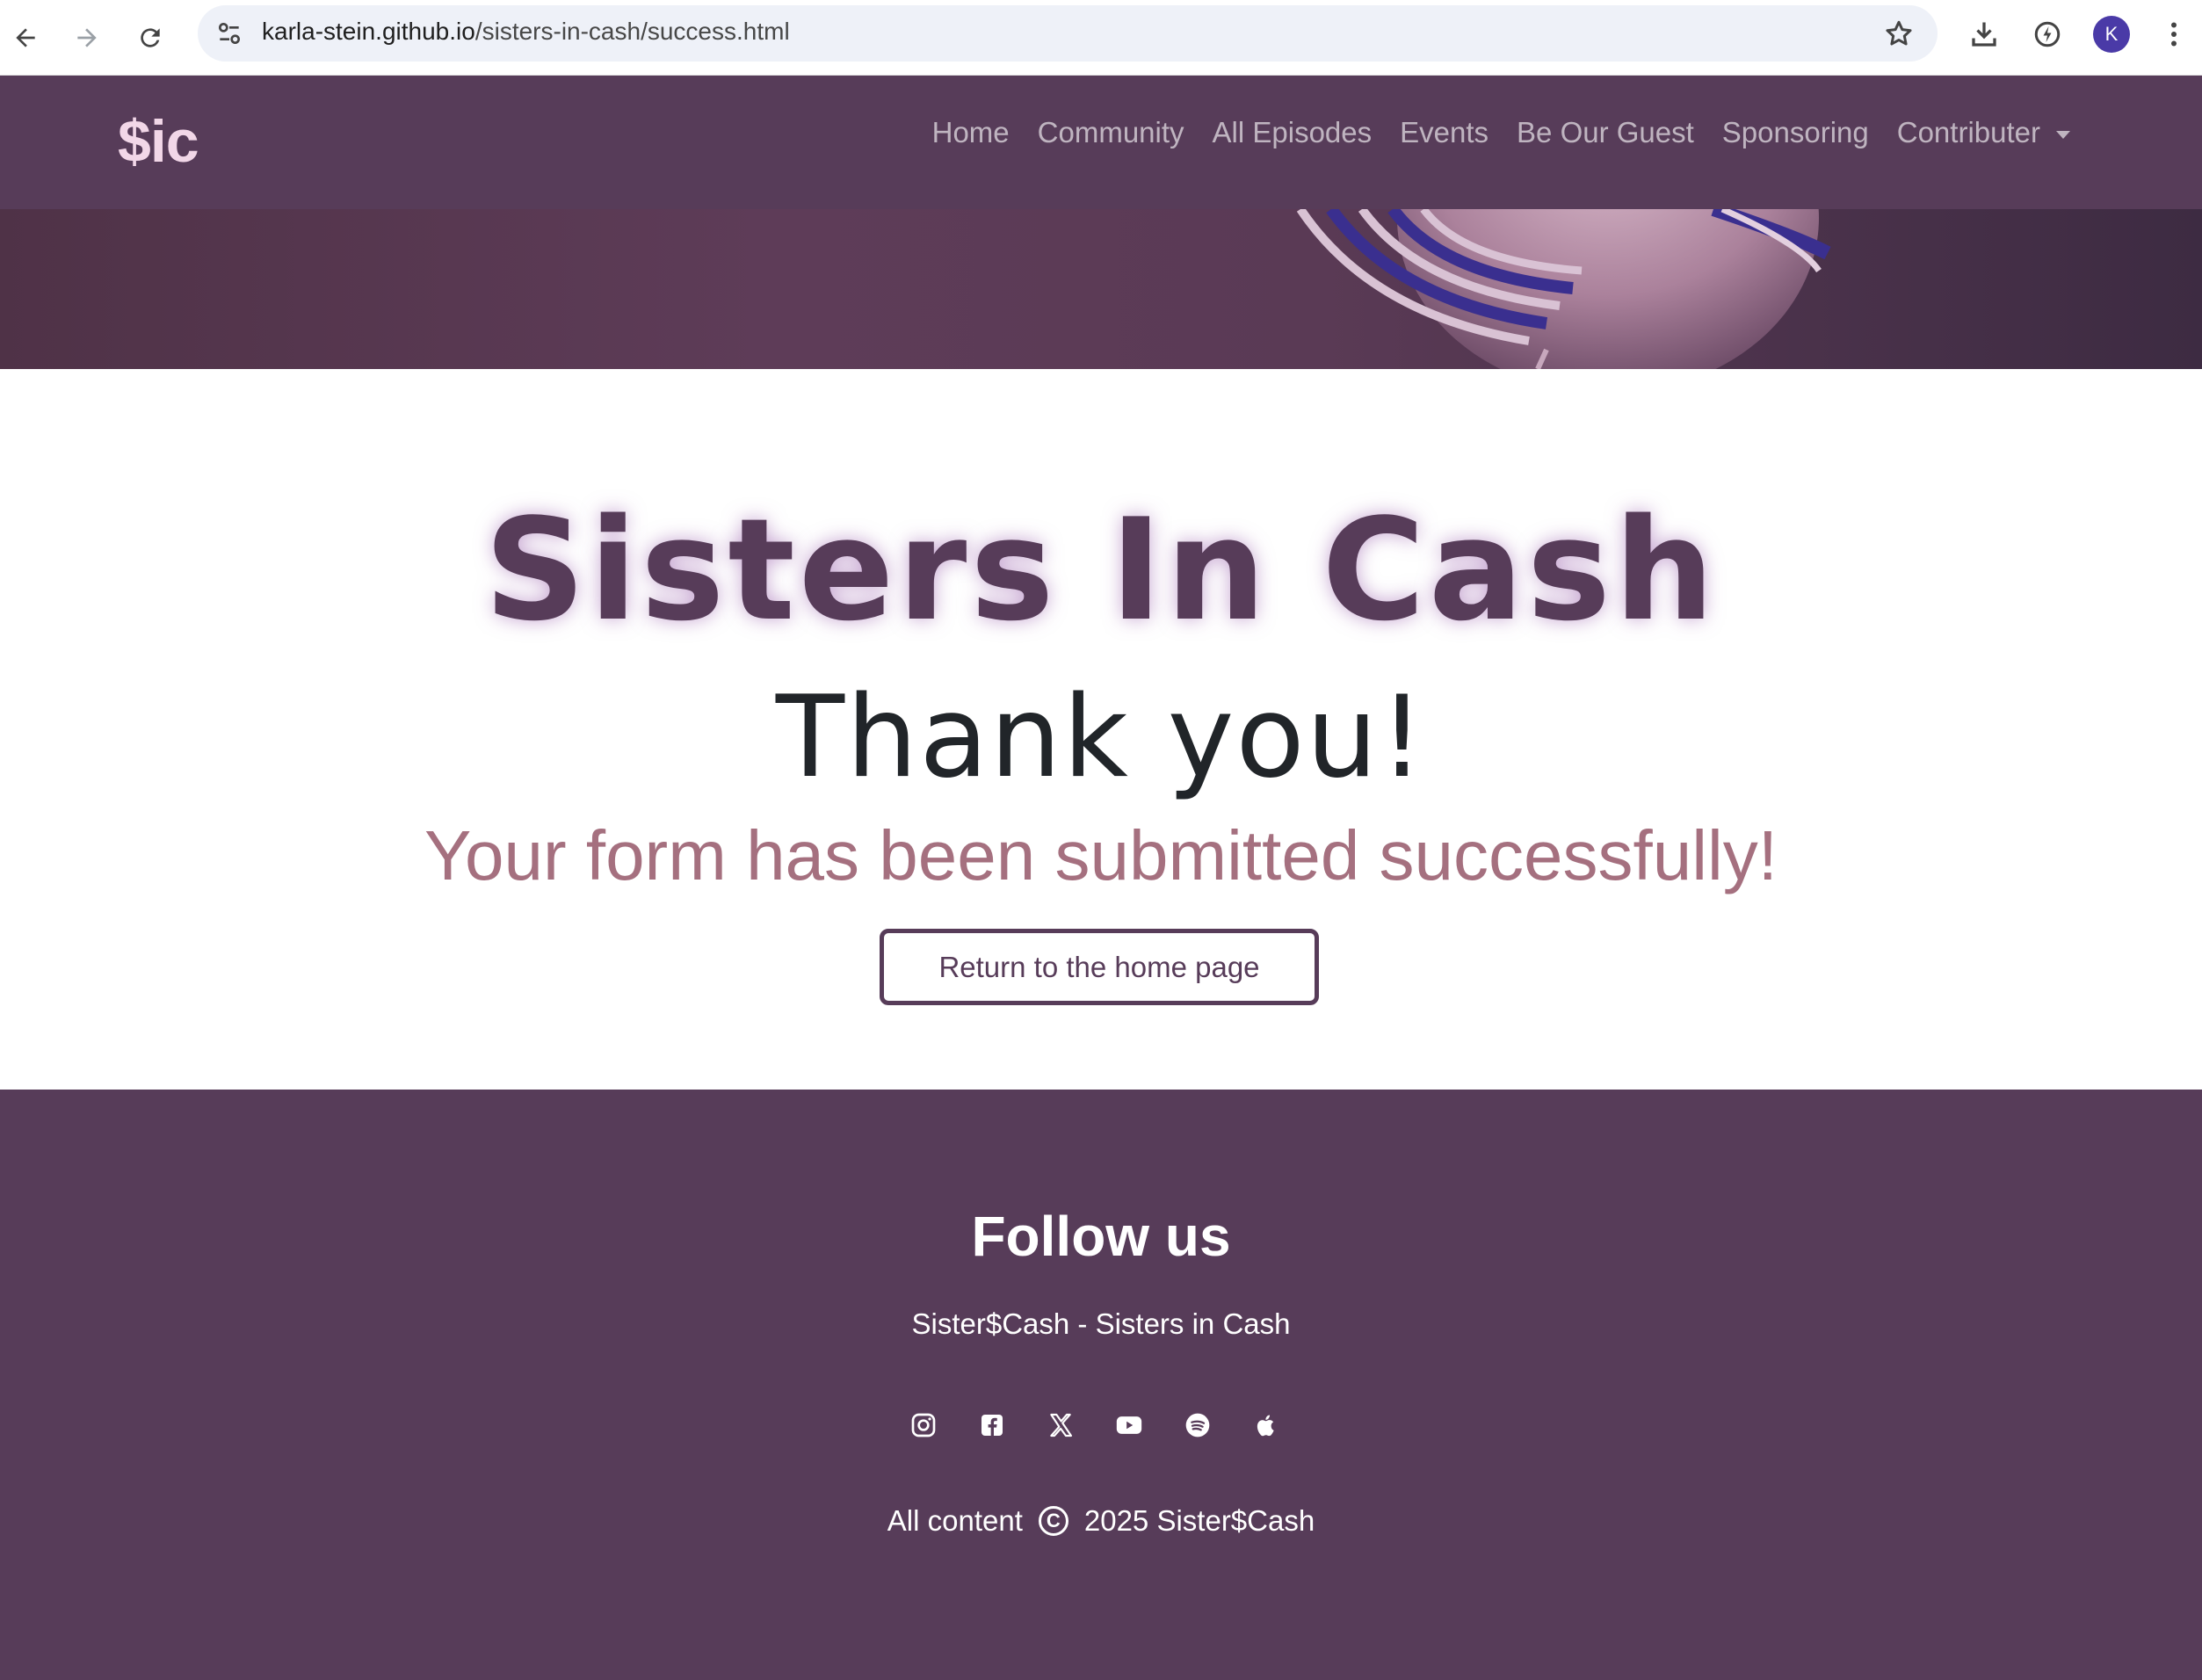 The width and height of the screenshot is (2202, 1680). I want to click on hero-banner-image, so click(1101, 289).